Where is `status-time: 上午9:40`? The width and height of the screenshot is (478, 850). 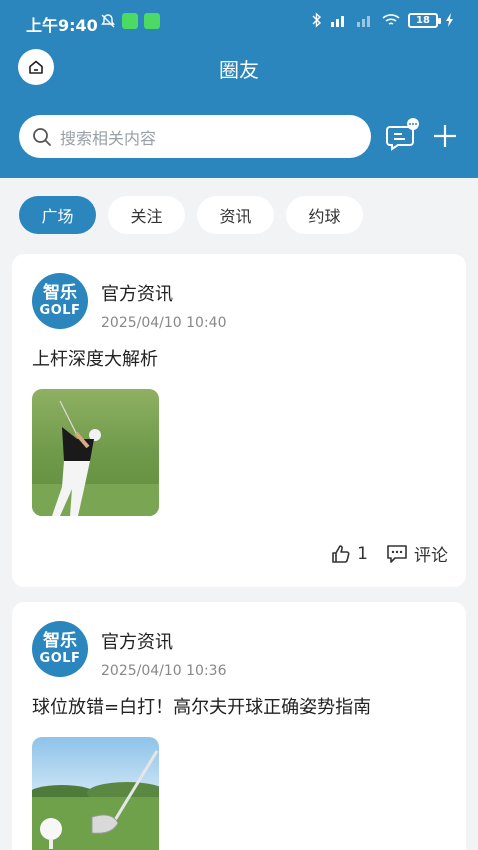
status-time: 上午9:40 is located at coordinates (62, 25).